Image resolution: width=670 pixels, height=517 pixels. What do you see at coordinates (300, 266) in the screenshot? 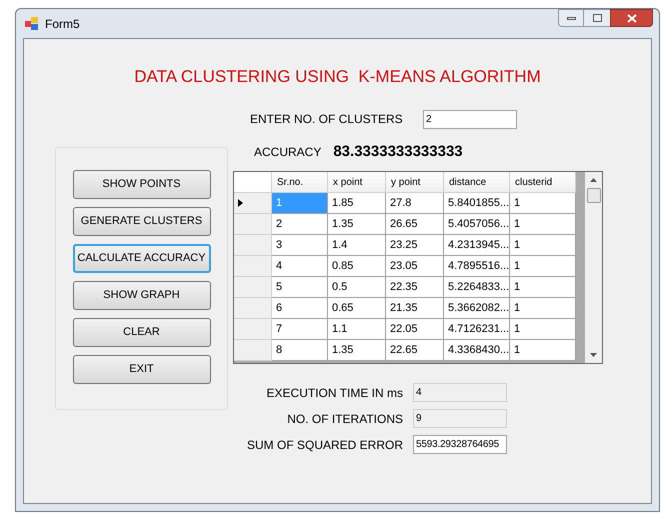
I see `table-cell: 4` at bounding box center [300, 266].